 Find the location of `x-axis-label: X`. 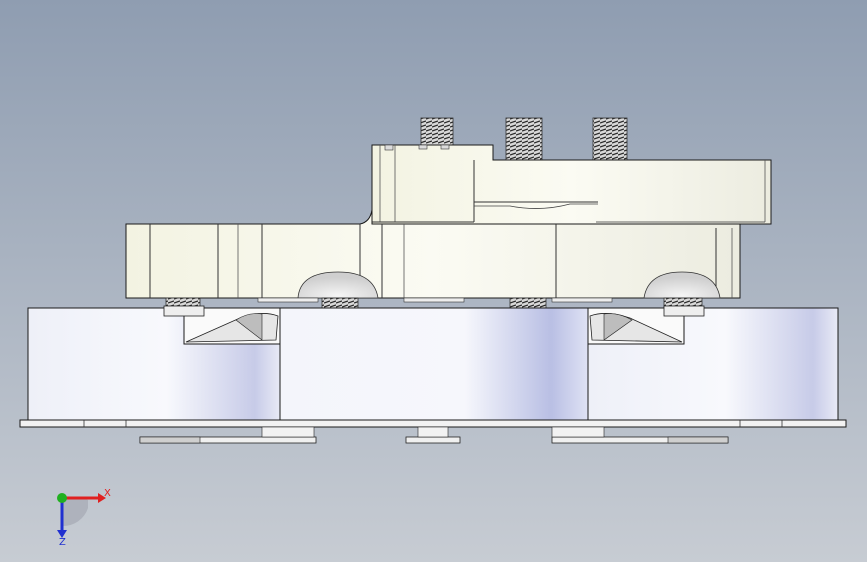

x-axis-label: X is located at coordinates (107, 493).